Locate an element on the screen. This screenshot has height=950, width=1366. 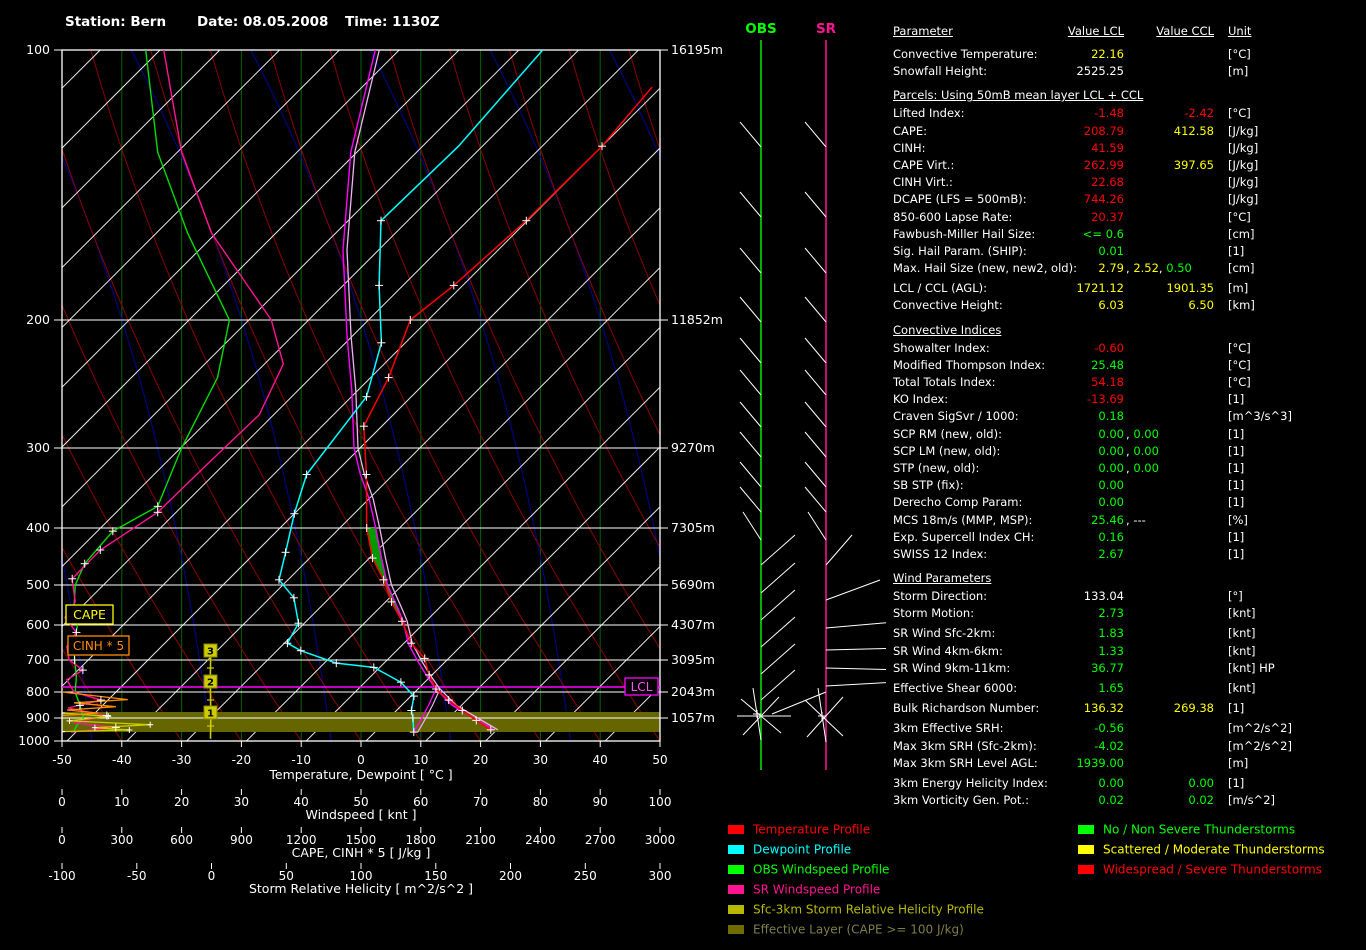
value-lcl: -1.48 is located at coordinates (1109, 113).